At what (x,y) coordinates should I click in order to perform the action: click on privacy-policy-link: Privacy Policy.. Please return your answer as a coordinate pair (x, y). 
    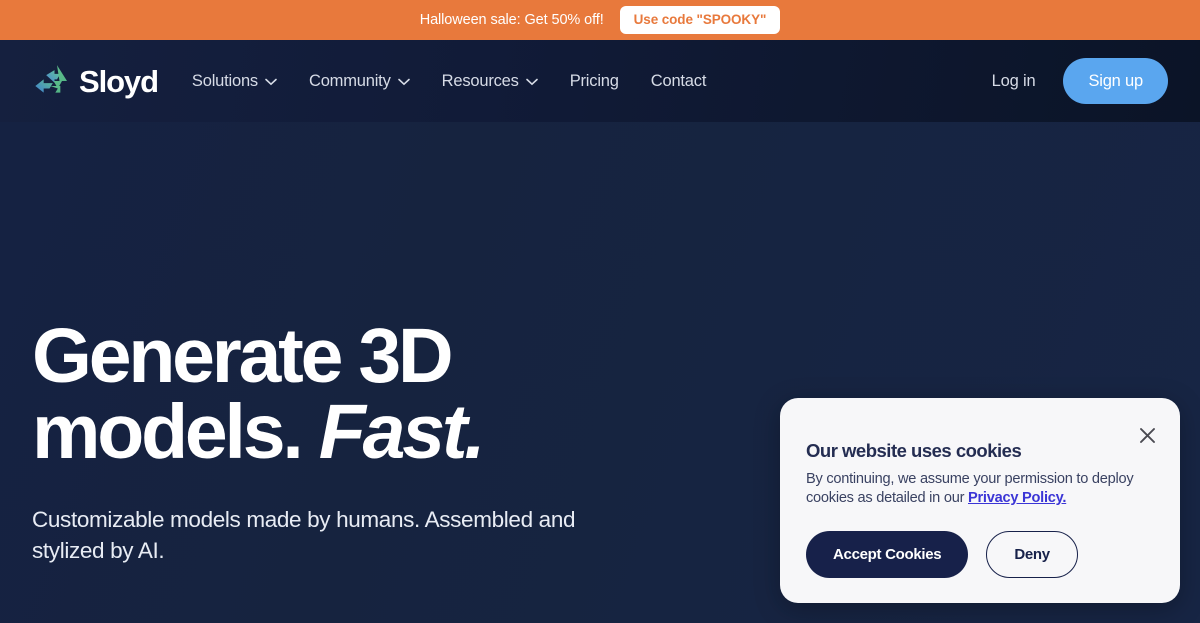
    Looking at the image, I should click on (1017, 498).